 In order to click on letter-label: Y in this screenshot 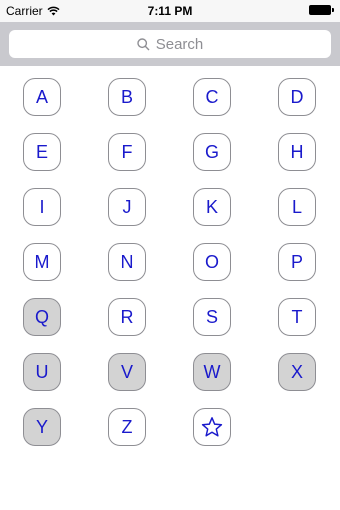, I will do `click(41, 426)`.